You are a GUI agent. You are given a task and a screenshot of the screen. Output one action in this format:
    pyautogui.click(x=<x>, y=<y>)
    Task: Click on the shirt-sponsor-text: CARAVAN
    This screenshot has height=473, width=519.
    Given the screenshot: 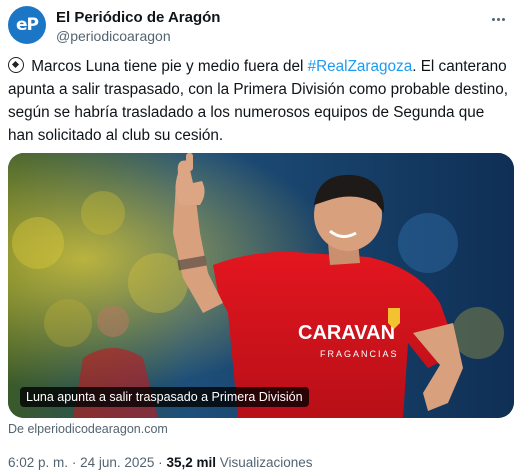 What is the action you would take?
    pyautogui.click(x=346, y=333)
    